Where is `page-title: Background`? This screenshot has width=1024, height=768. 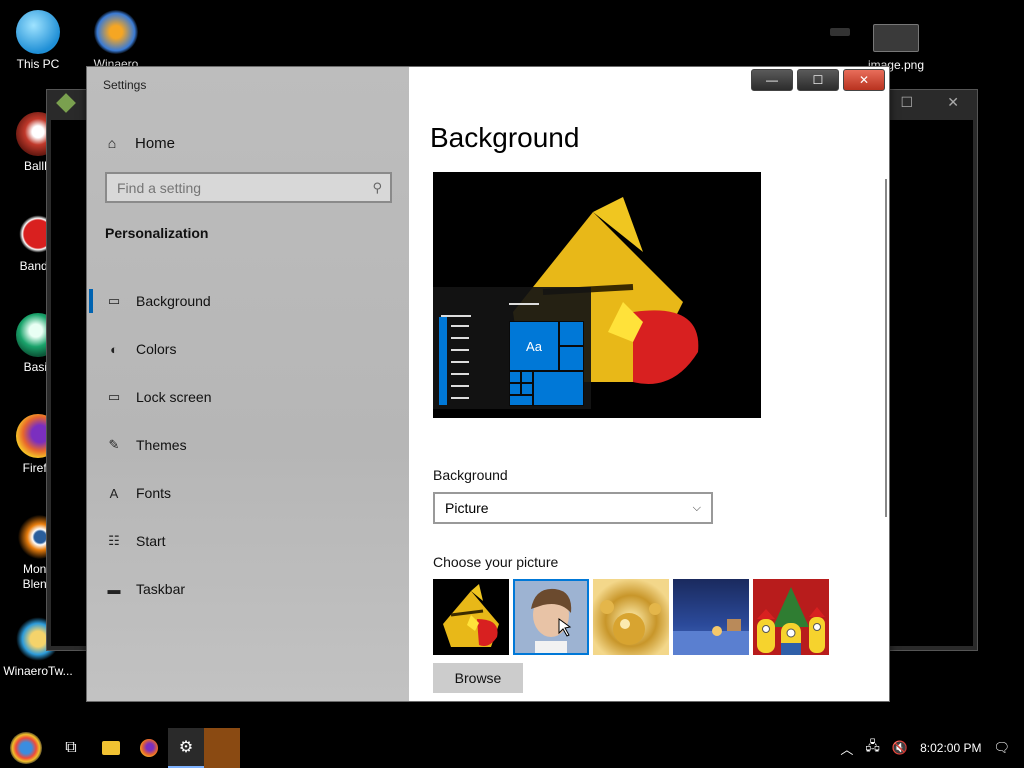 page-title: Background is located at coordinates (505, 137).